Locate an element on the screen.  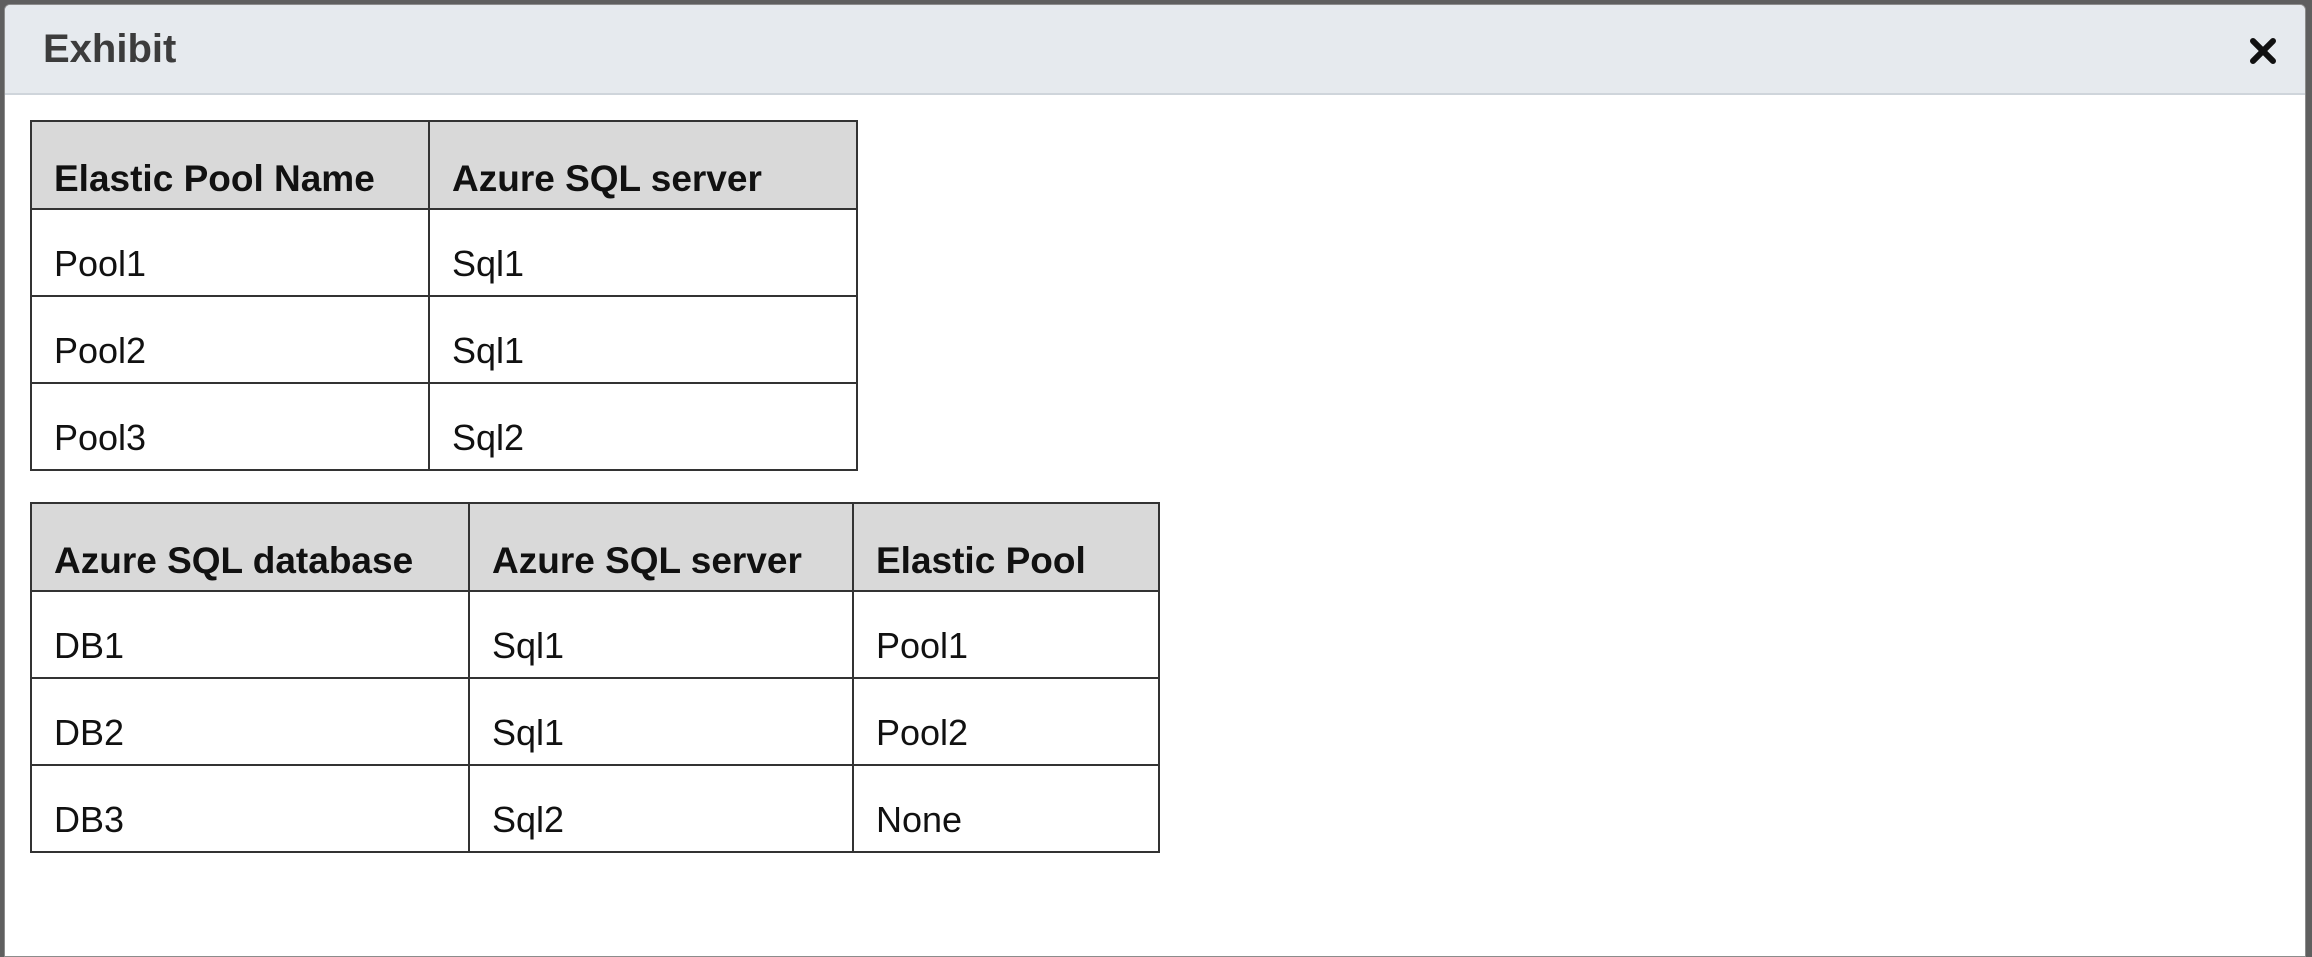
table-row: Pool1 Sql1 is located at coordinates (444, 252).